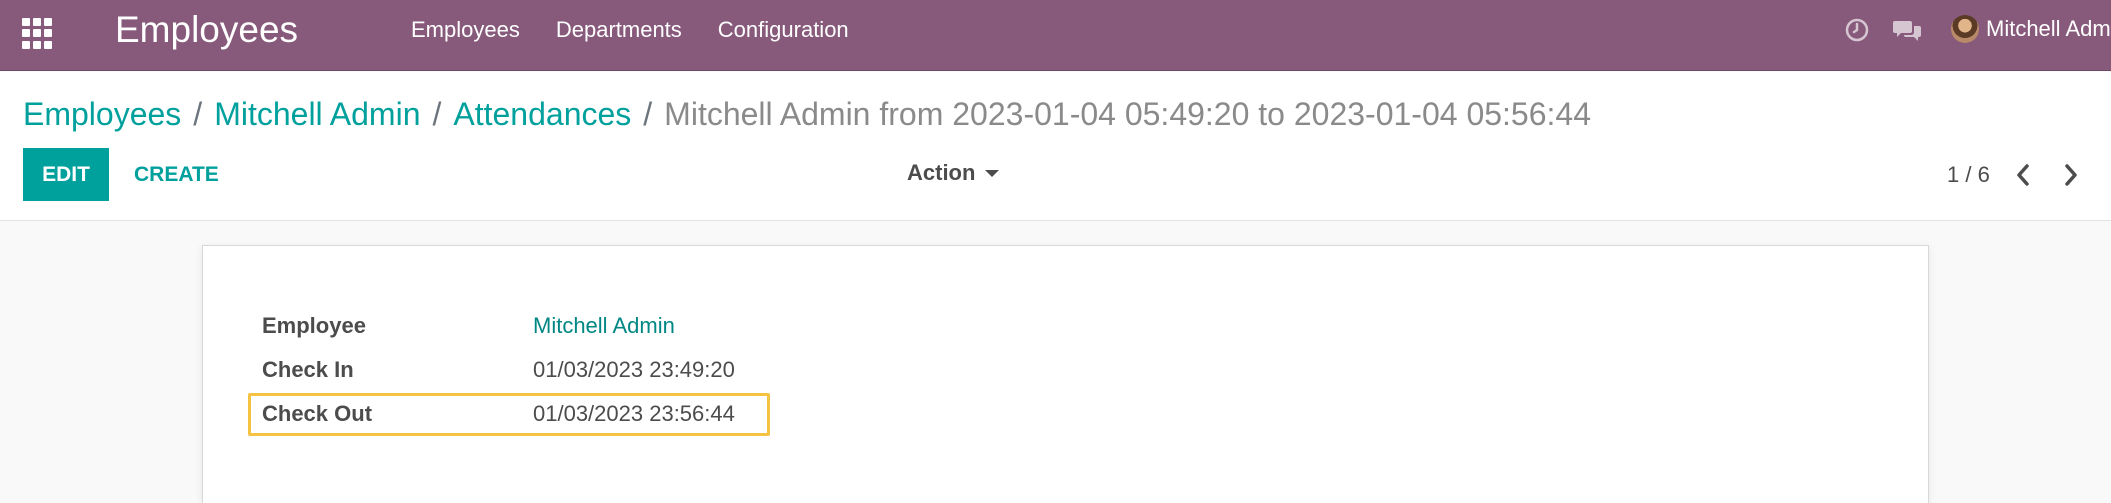 The width and height of the screenshot is (2111, 503). Describe the element at coordinates (314, 325) in the screenshot. I see `field-label-employee: Employee` at that location.